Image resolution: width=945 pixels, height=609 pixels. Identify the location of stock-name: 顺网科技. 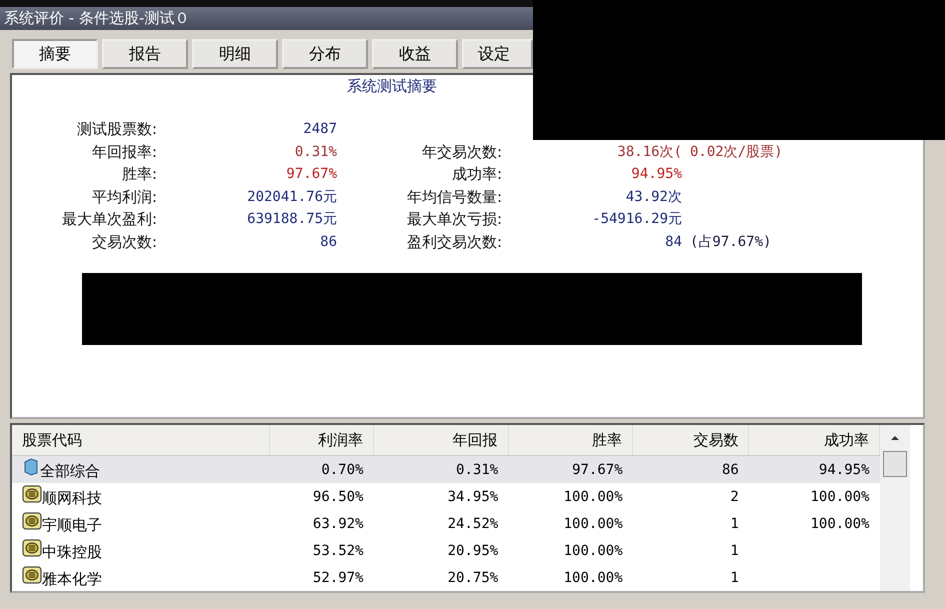
(72, 498).